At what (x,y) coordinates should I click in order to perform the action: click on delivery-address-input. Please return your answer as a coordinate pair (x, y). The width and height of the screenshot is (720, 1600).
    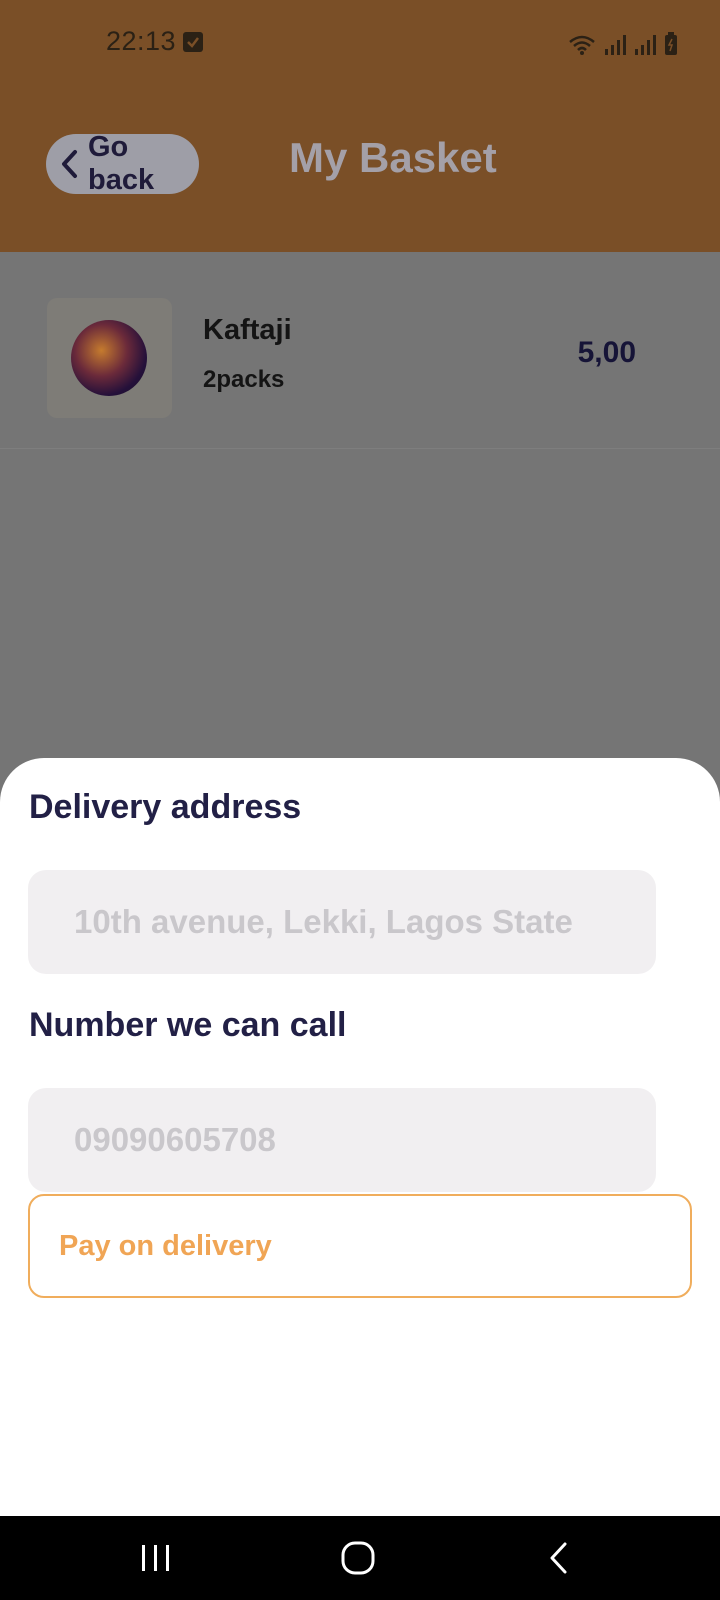
    Looking at the image, I should click on (342, 922).